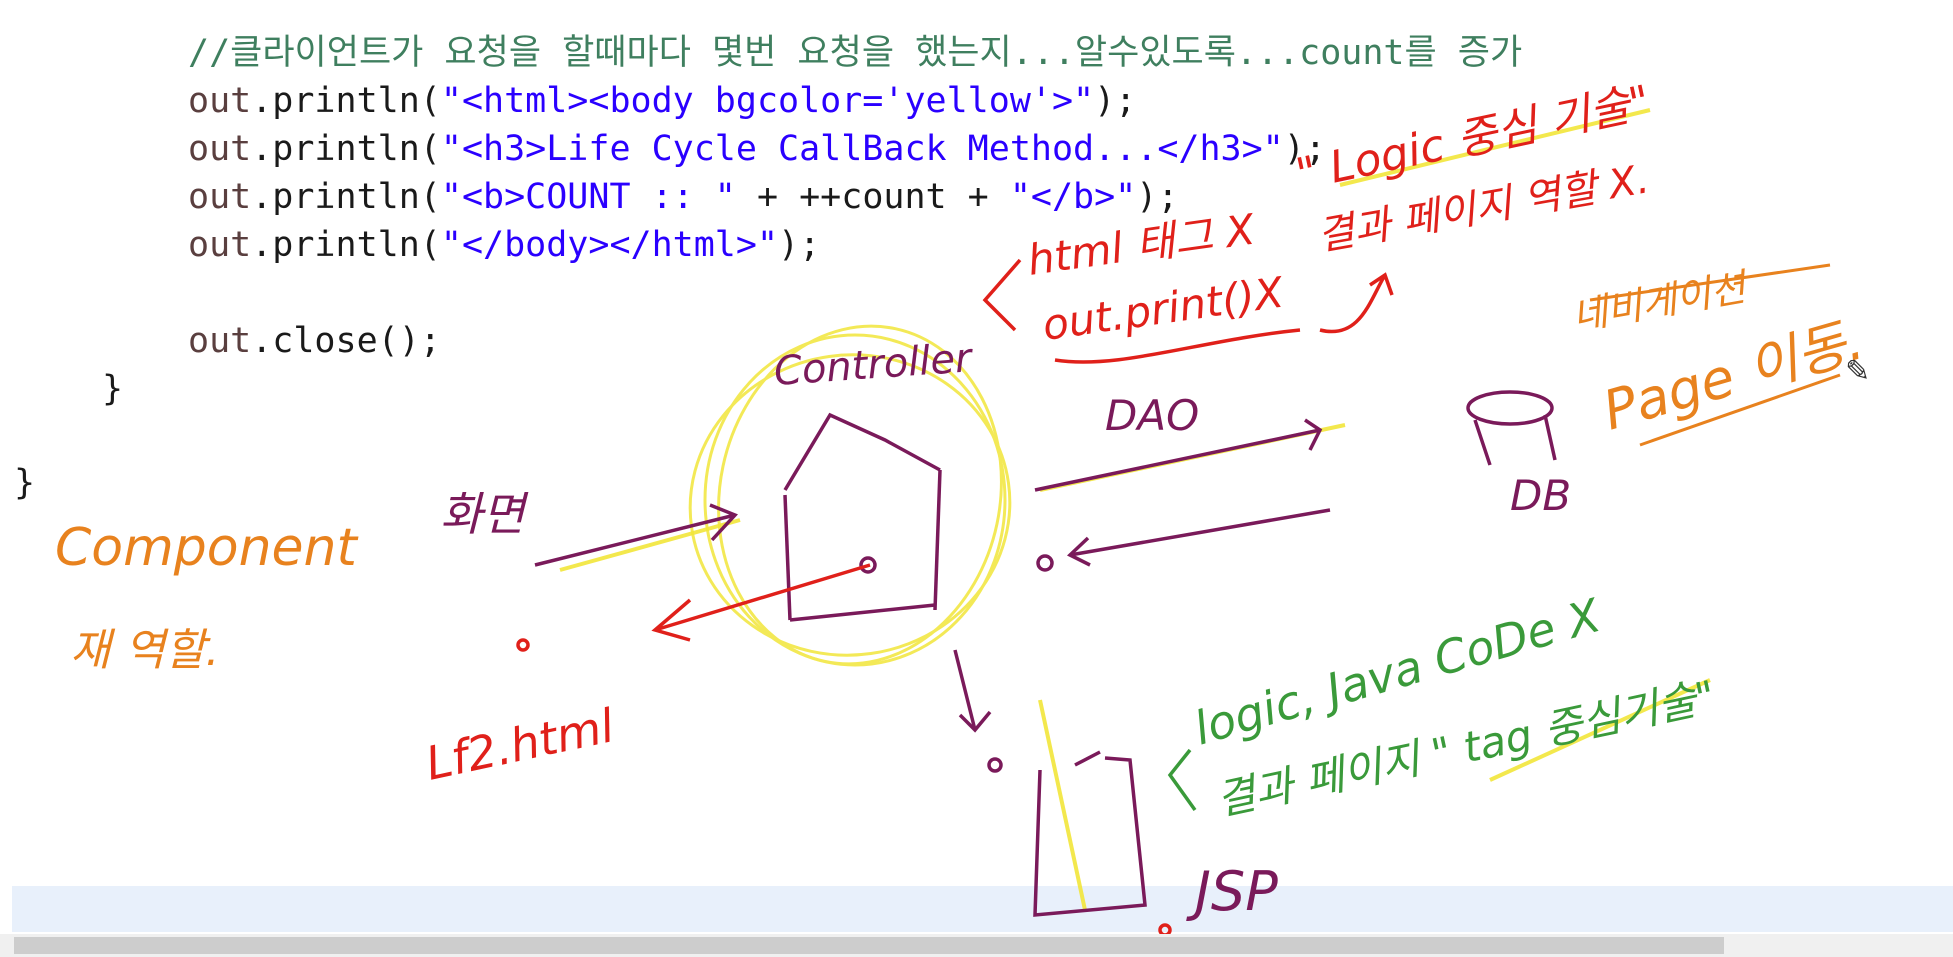 Image resolution: width=1953 pixels, height=957 pixels. Describe the element at coordinates (484, 514) in the screenshot. I see `screen-label: 화면` at that location.